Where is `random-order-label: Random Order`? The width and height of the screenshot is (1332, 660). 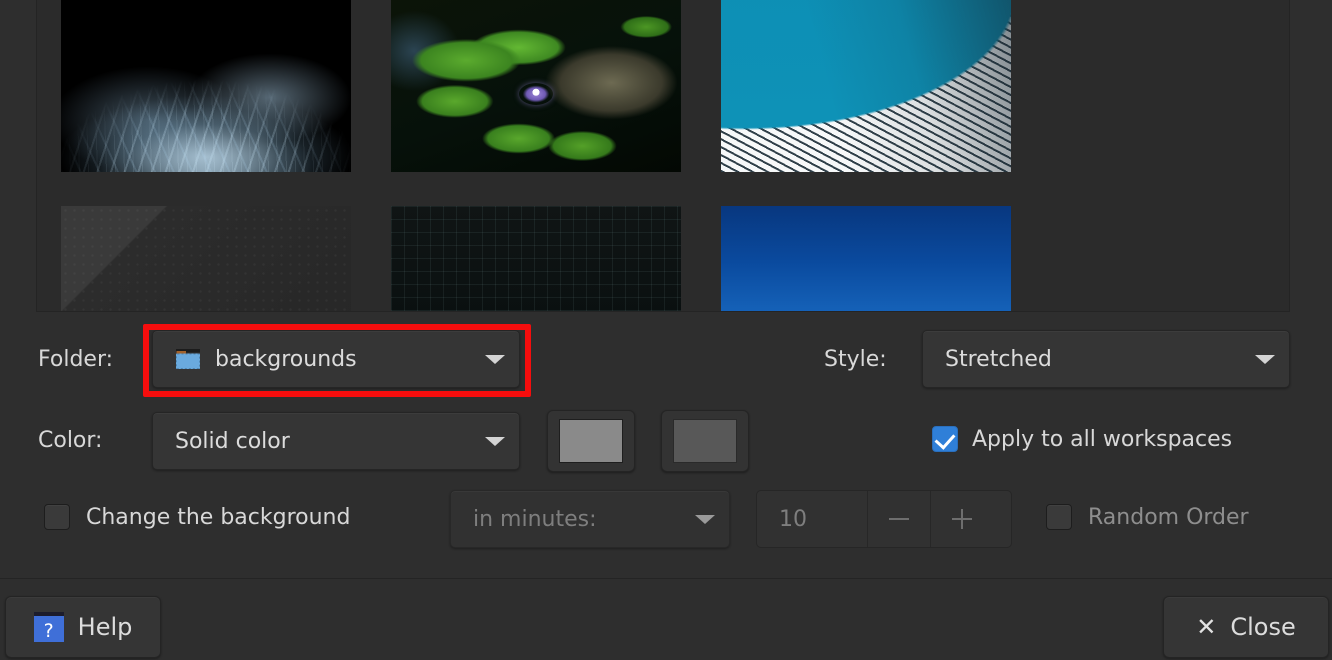 random-order-label: Random Order is located at coordinates (1168, 517).